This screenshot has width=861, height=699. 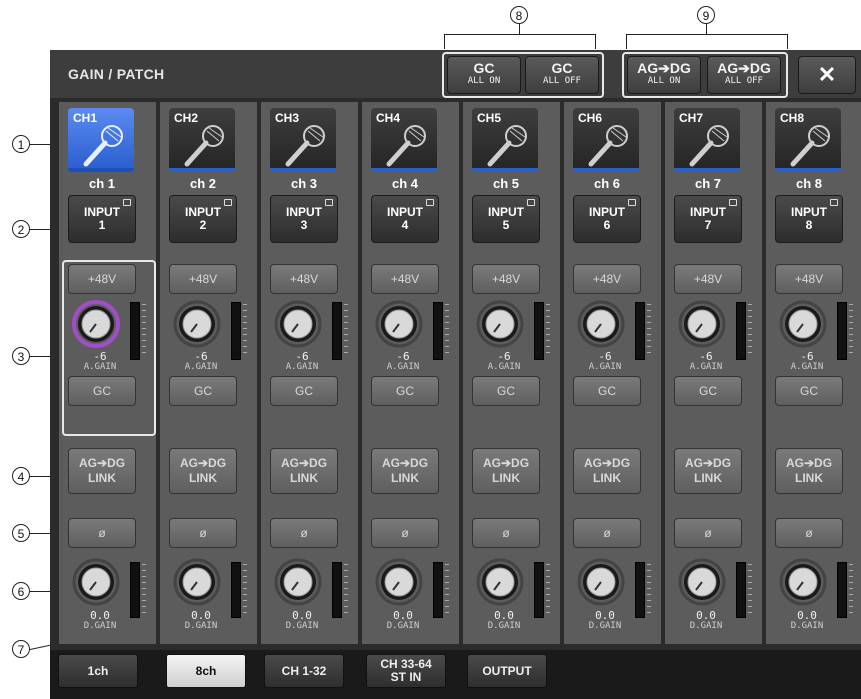 What do you see at coordinates (708, 279) in the screenshot?
I see `channel-7-phantom-48v-button: +48V` at bounding box center [708, 279].